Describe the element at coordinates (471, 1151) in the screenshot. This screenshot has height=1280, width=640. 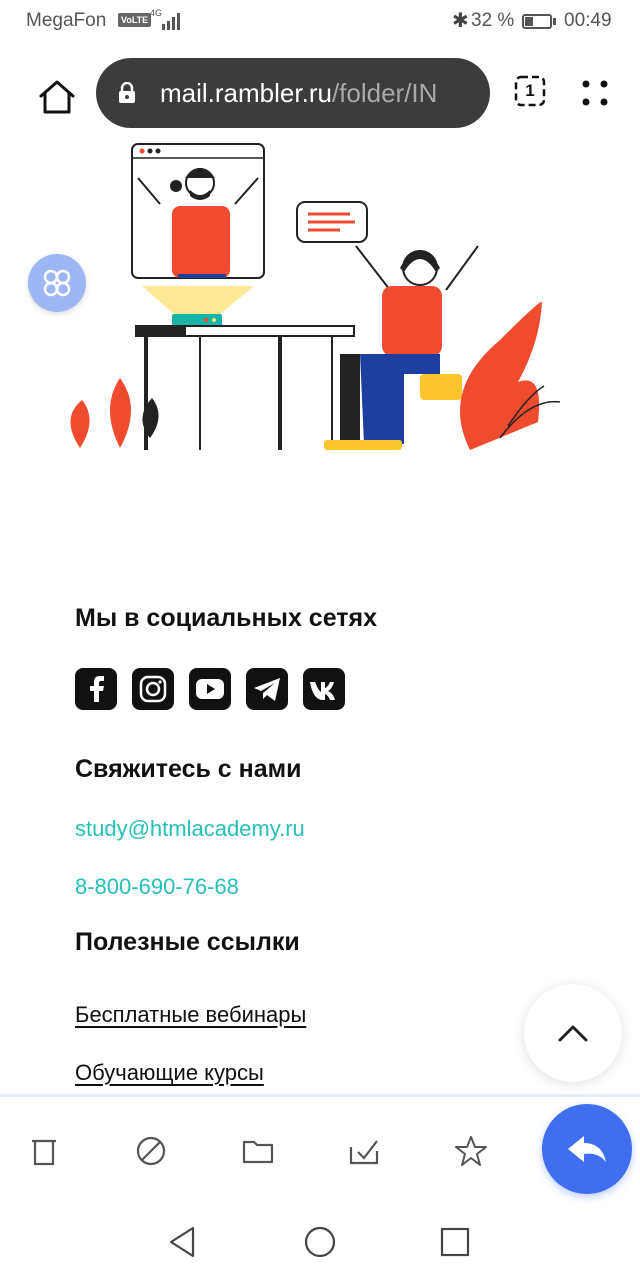
I see `star-icon` at that location.